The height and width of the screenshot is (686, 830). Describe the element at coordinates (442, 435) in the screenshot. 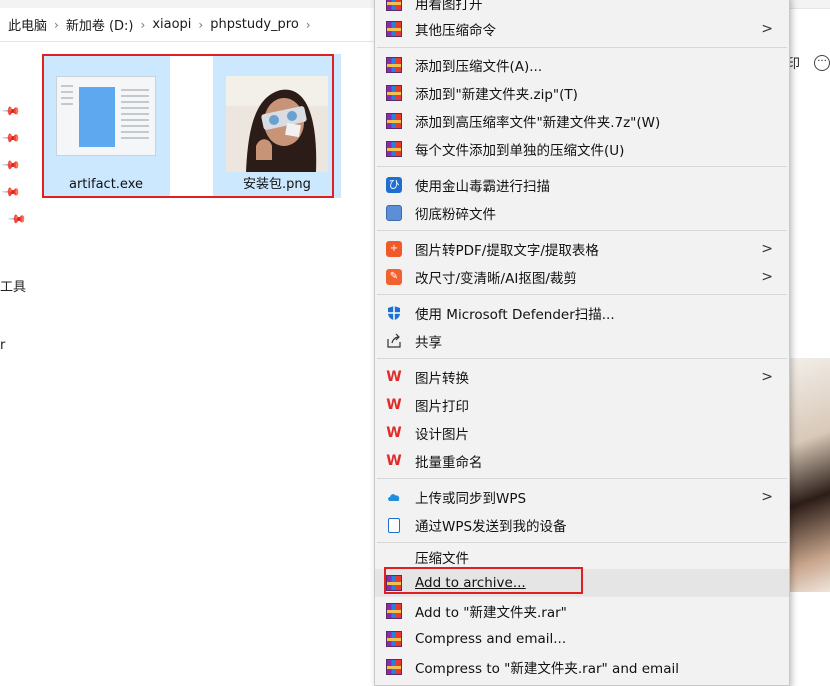

I see `menu-item-label: 设计图片` at that location.